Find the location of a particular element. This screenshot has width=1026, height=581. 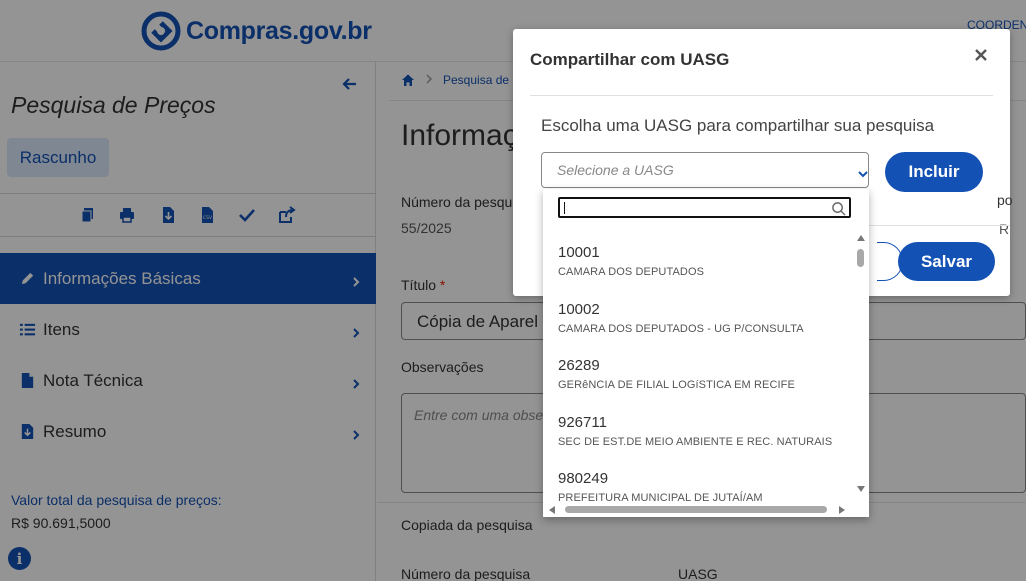

option-code: 926711 is located at coordinates (582, 422).